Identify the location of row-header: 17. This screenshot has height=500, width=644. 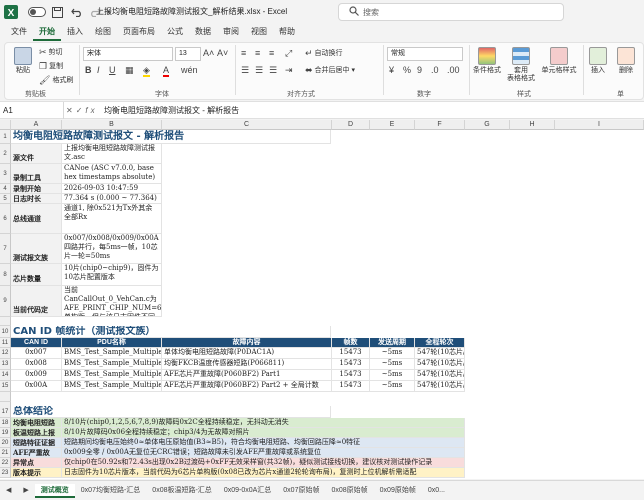
(5, 412).